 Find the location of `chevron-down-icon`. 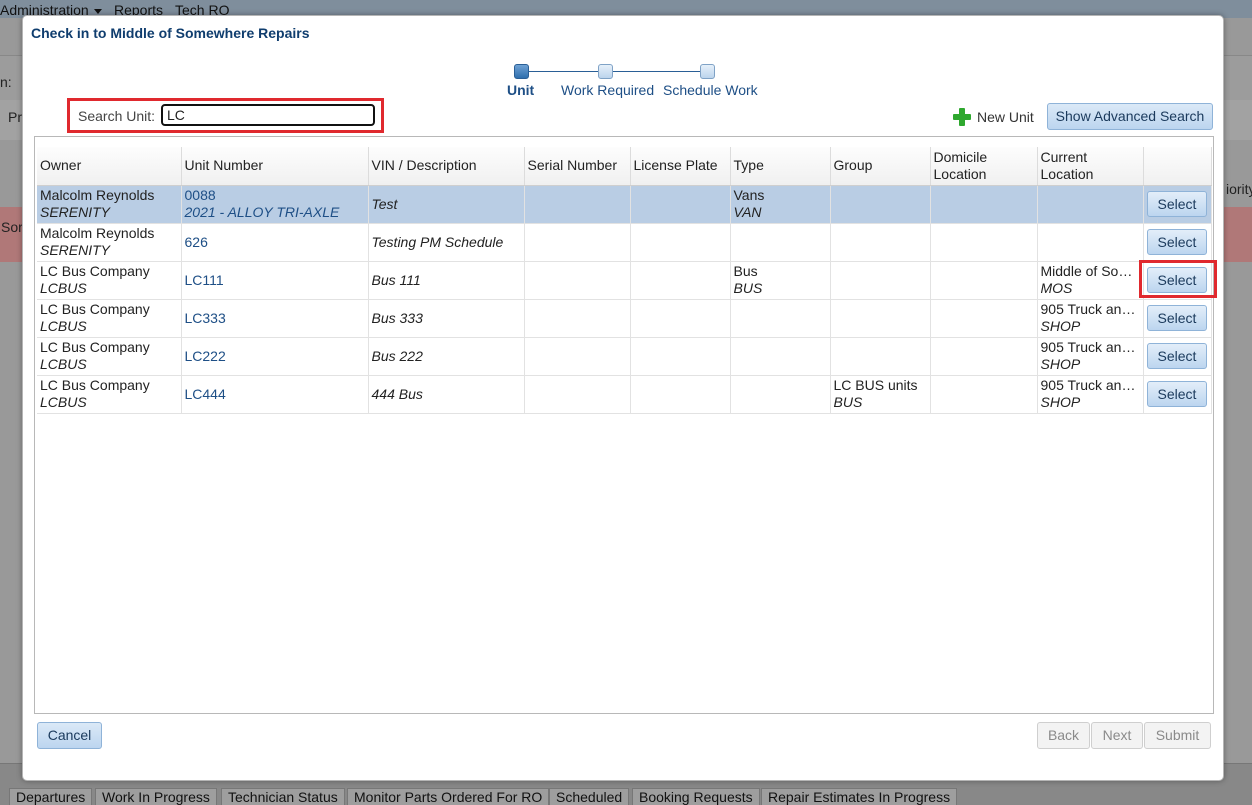

chevron-down-icon is located at coordinates (97, 11).